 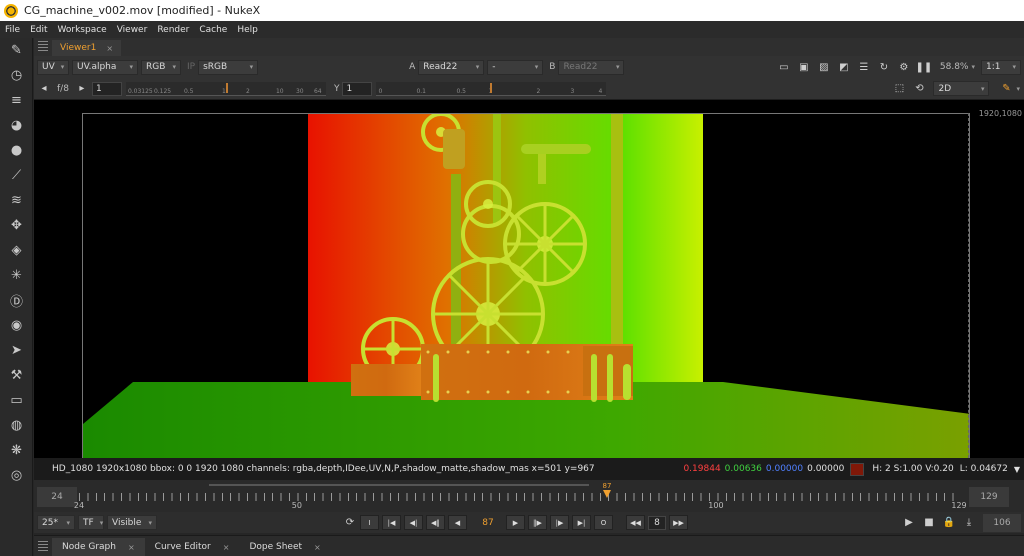 I want to click on play-forward-button: ▶, so click(x=515, y=522).